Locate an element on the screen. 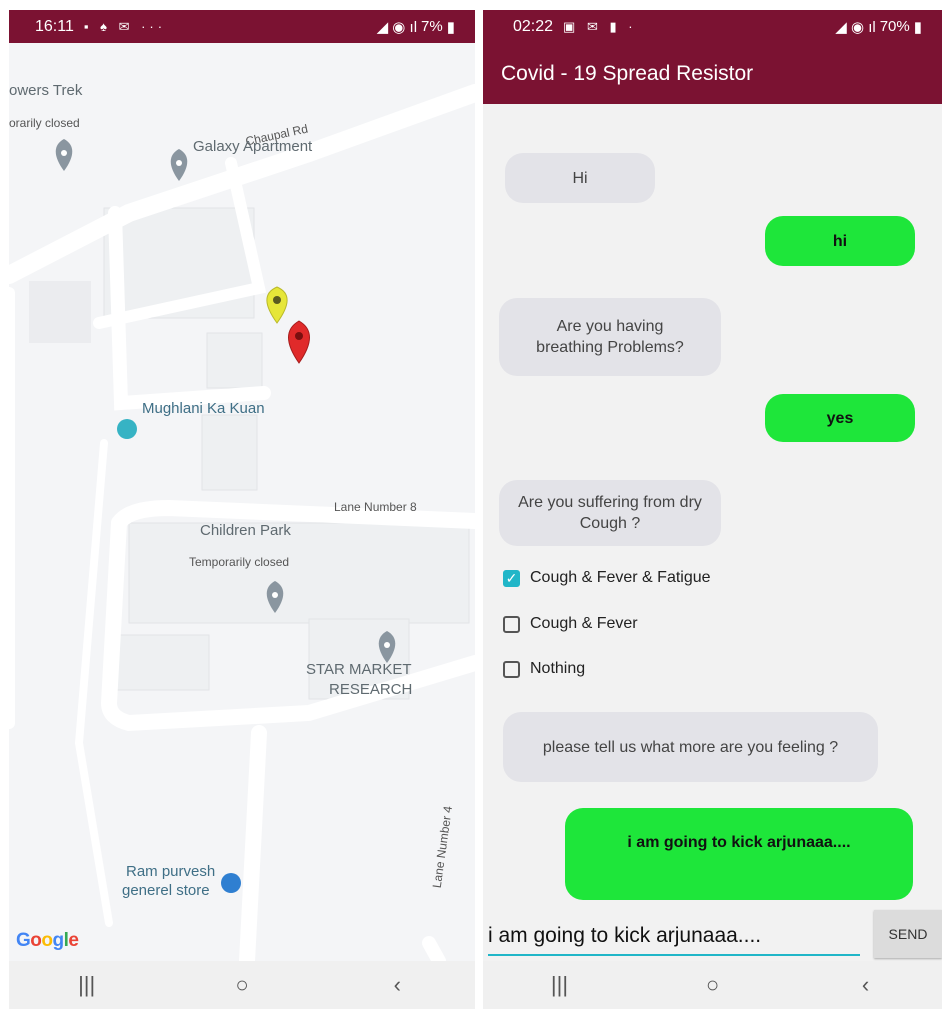  mughlani-pin-icon is located at coordinates (127, 429).